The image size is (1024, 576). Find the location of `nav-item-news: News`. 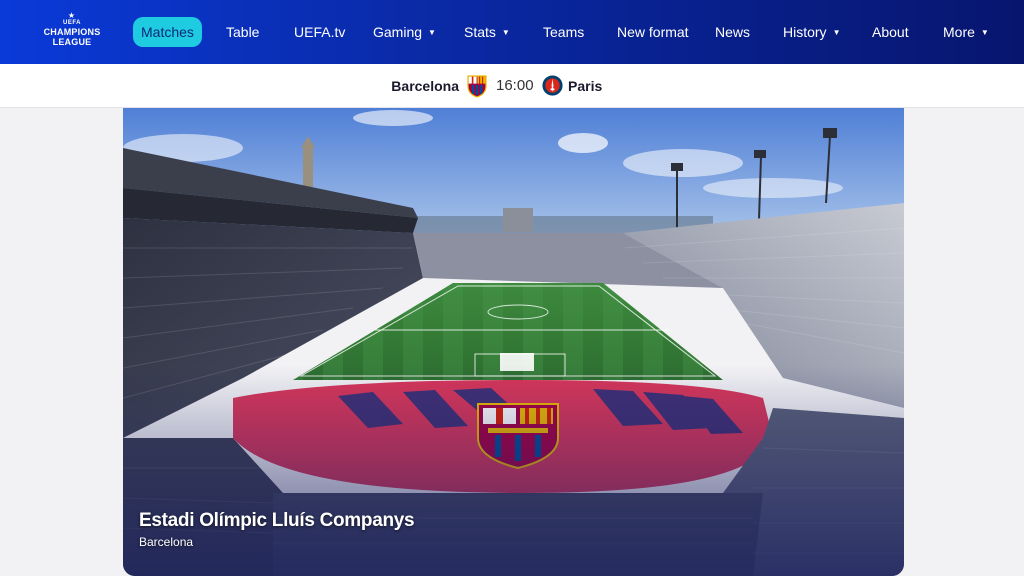

nav-item-news: News is located at coordinates (732, 32).